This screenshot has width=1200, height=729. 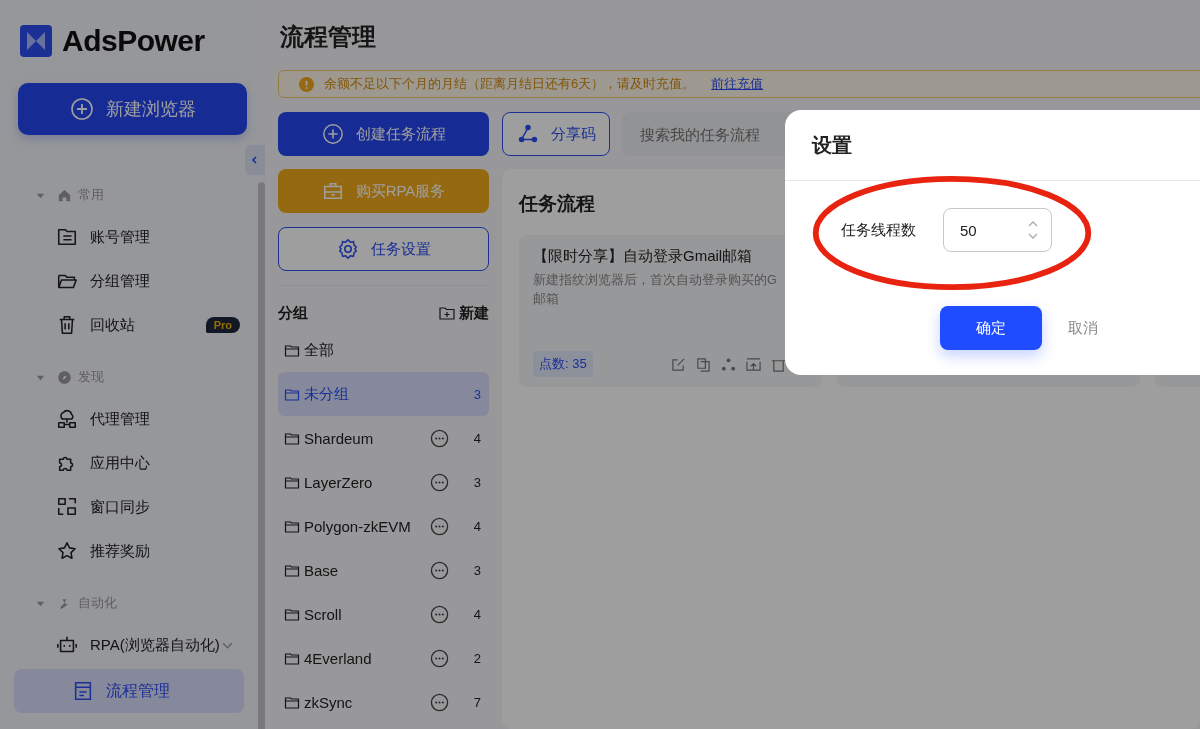 I want to click on task-settings-button: 任务设置, so click(x=383, y=249).